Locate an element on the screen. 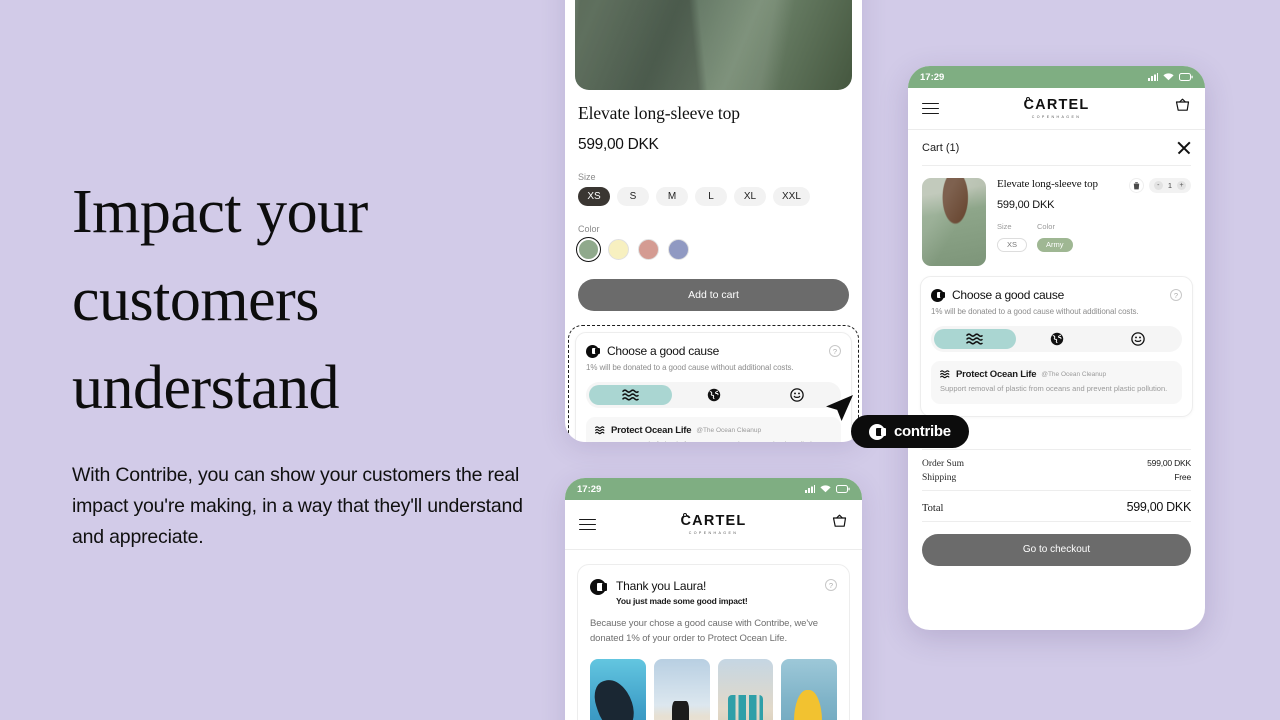 The height and width of the screenshot is (720, 1280). brand-logo: CARTEL COPENHAGEN is located at coordinates (1056, 108).